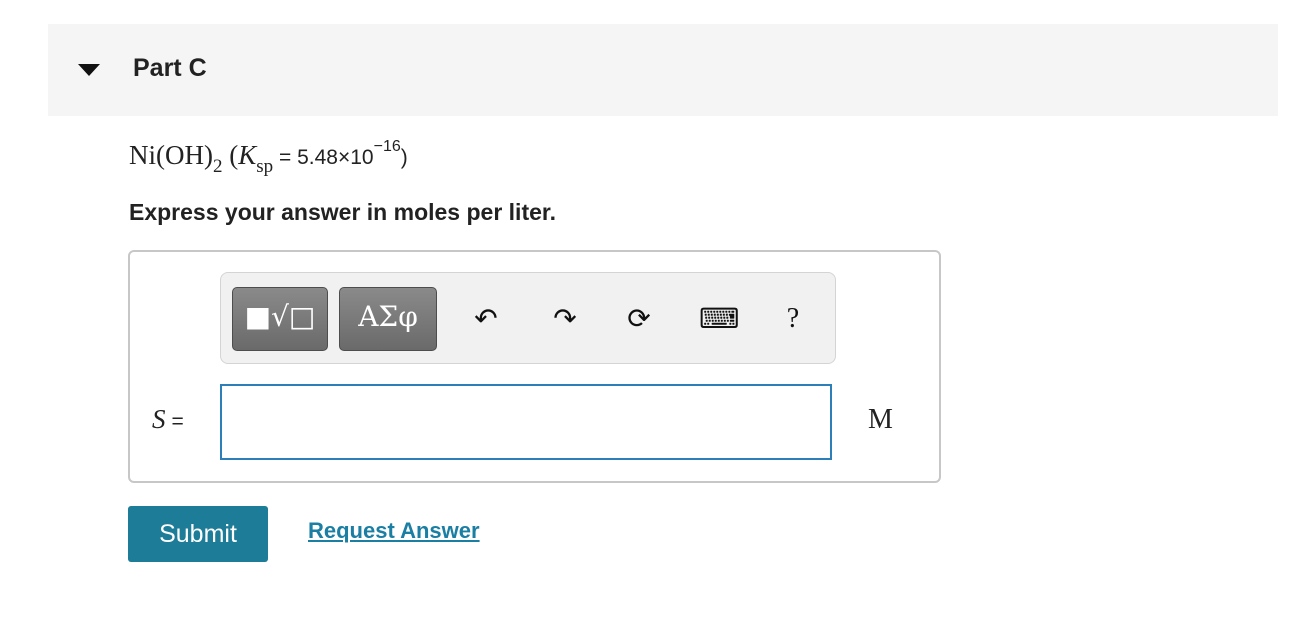 This screenshot has height=620, width=1314. Describe the element at coordinates (486, 319) in the screenshot. I see `undo-icon: ↶` at that location.